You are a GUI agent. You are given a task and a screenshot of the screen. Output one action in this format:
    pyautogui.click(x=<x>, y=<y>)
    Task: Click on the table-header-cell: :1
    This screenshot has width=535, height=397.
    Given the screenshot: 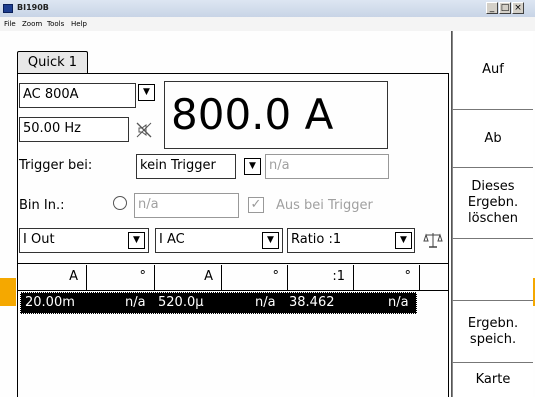 What is the action you would take?
    pyautogui.click(x=321, y=277)
    